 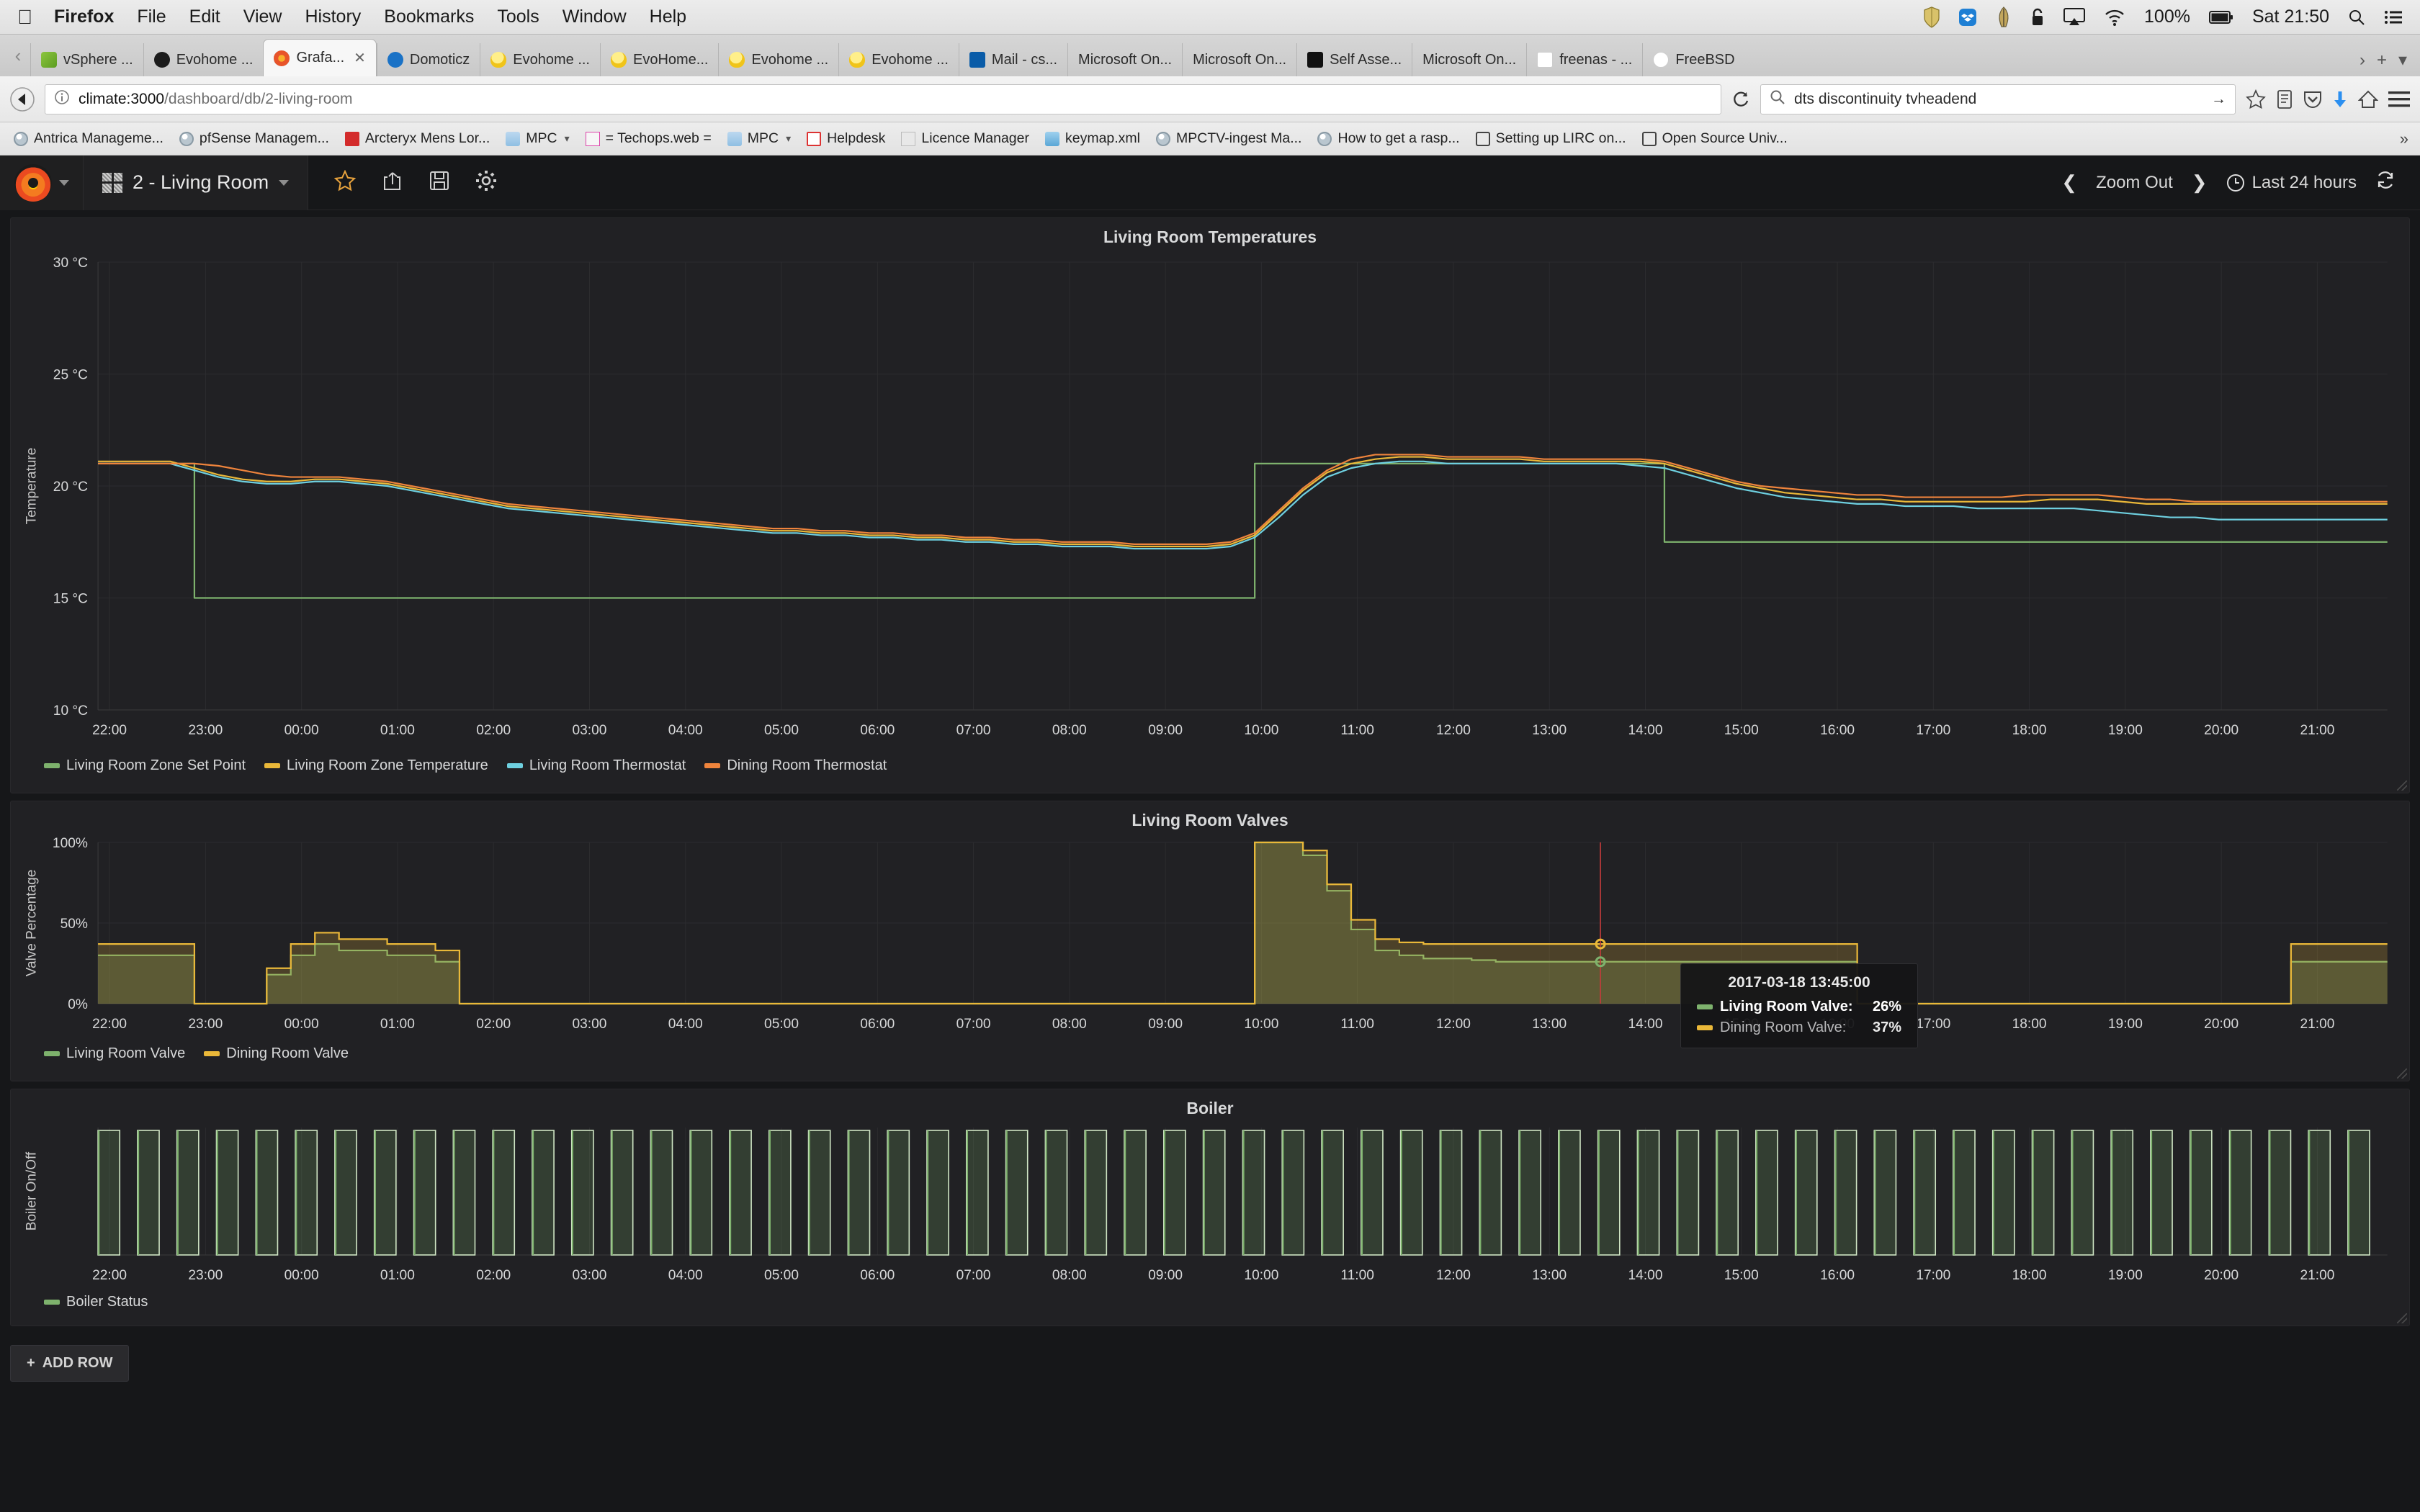 What do you see at coordinates (595, 16) in the screenshot?
I see `menu-window: Window` at bounding box center [595, 16].